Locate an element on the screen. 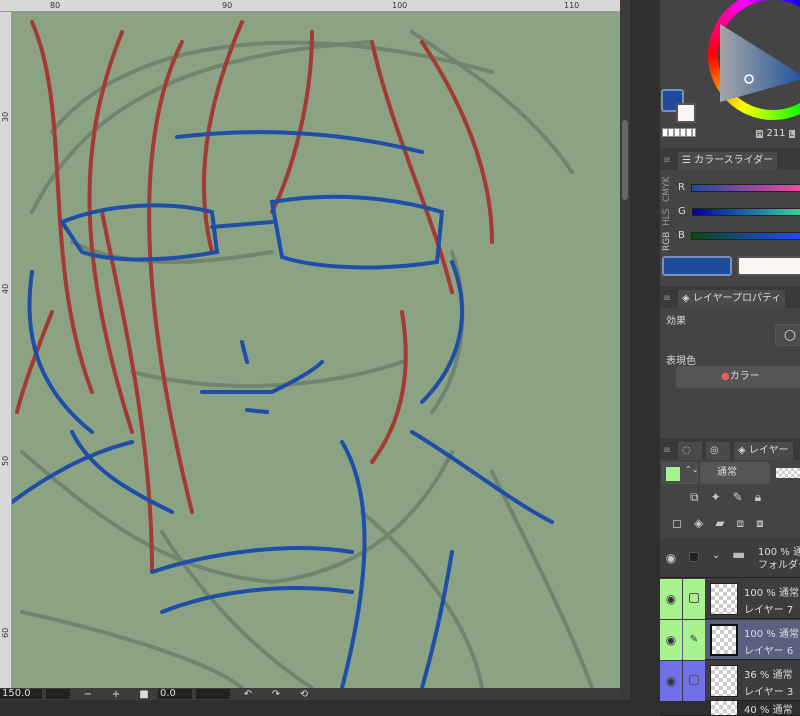 Image resolution: width=800 pixels, height=716 pixels. ruler-tick: 50 is located at coordinates (5, 460).